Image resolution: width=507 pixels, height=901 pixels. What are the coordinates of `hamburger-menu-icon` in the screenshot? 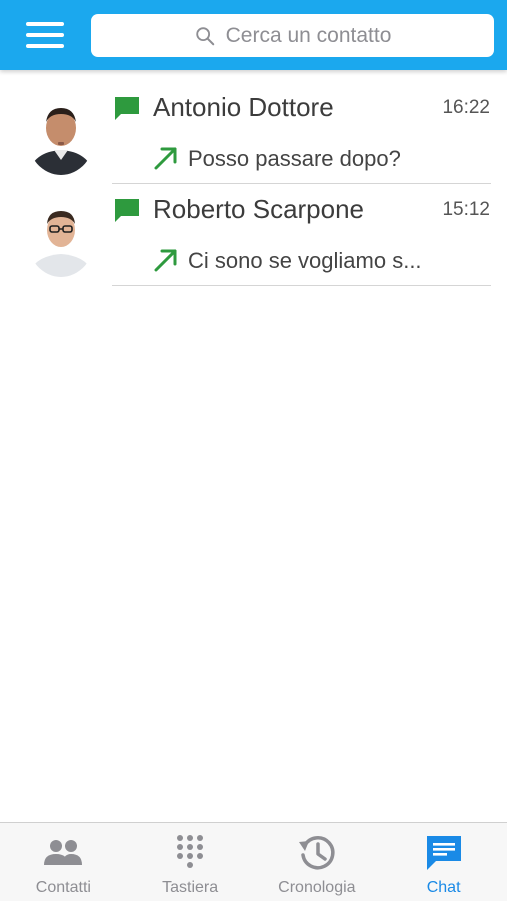 It's located at (45, 35).